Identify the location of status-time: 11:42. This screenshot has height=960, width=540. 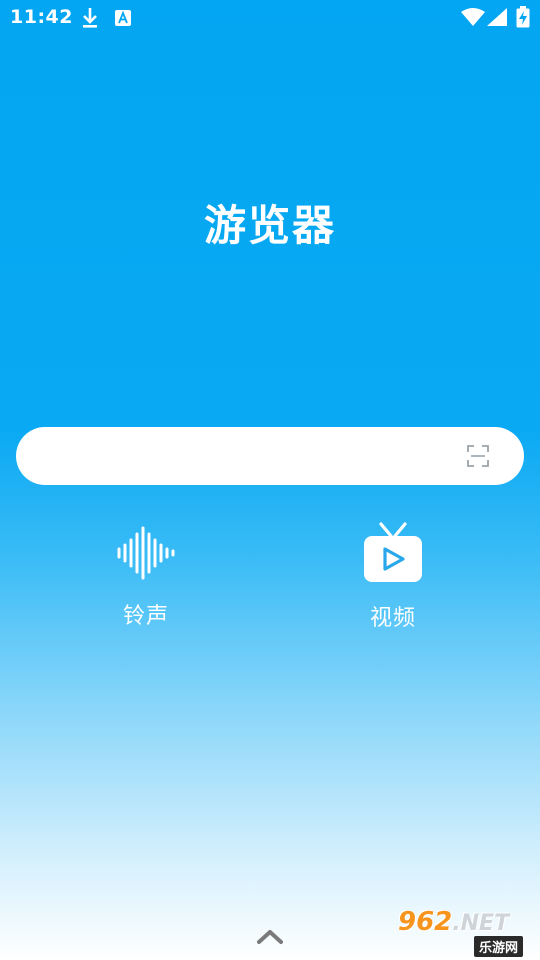
(41, 17).